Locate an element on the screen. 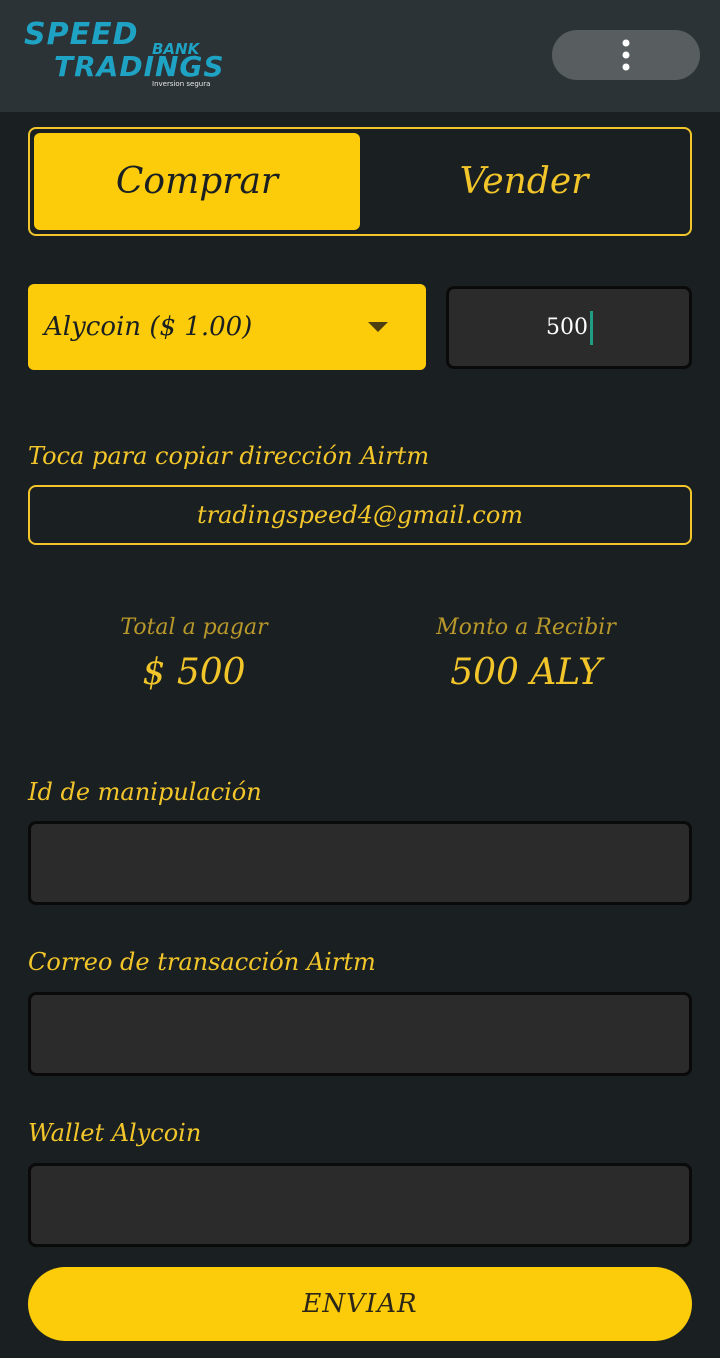 This screenshot has width=720, height=1358. currency-select: Alycoin ($ 1.00) is located at coordinates (227, 327).